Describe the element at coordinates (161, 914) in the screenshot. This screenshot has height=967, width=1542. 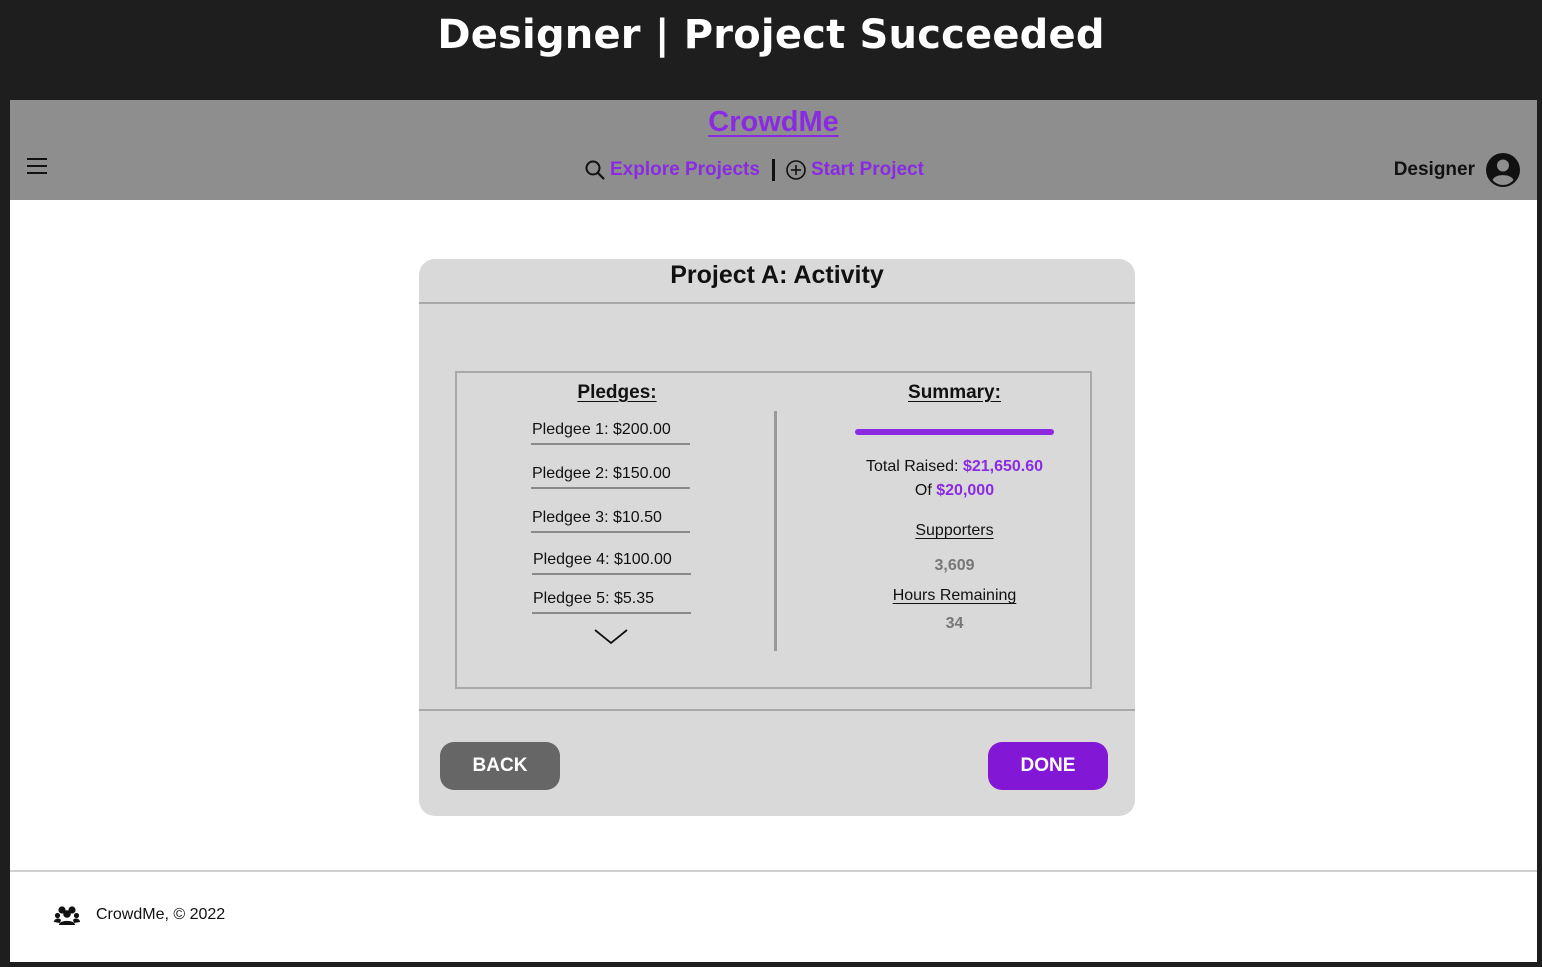
I see `footer-text: CrowdMe, © 2022` at that location.